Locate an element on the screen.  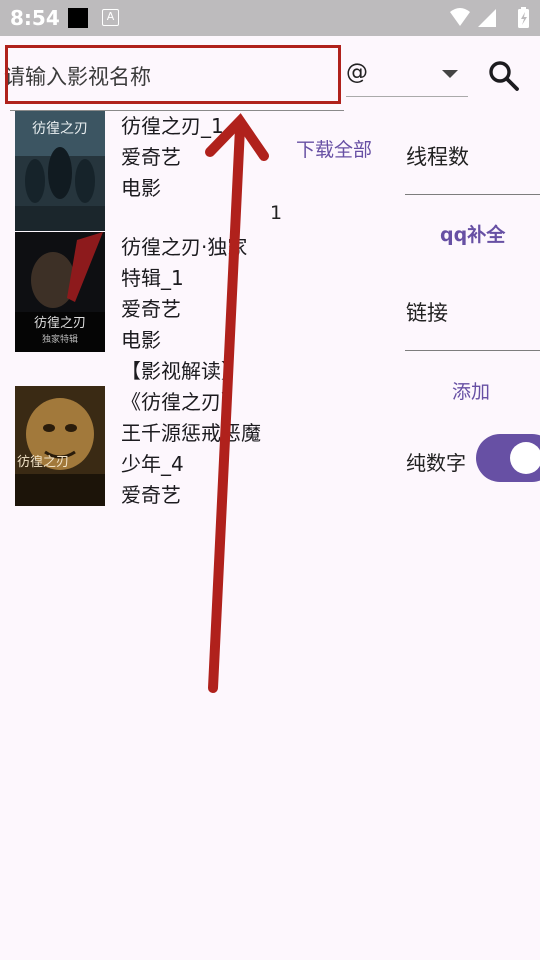
qq-complete-button: qq补全 is located at coordinates (472, 233).